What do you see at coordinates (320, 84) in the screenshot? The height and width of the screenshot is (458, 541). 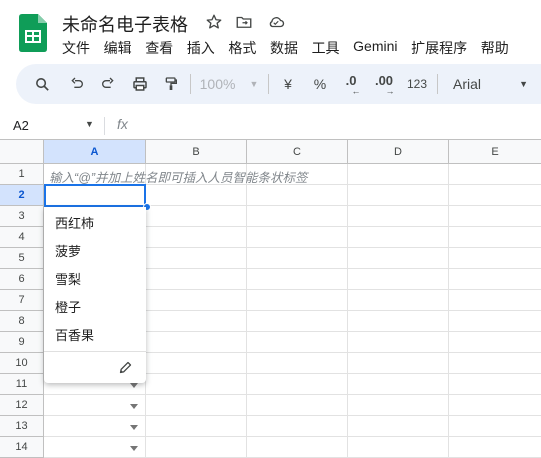 I see `percent-format-button: %` at bounding box center [320, 84].